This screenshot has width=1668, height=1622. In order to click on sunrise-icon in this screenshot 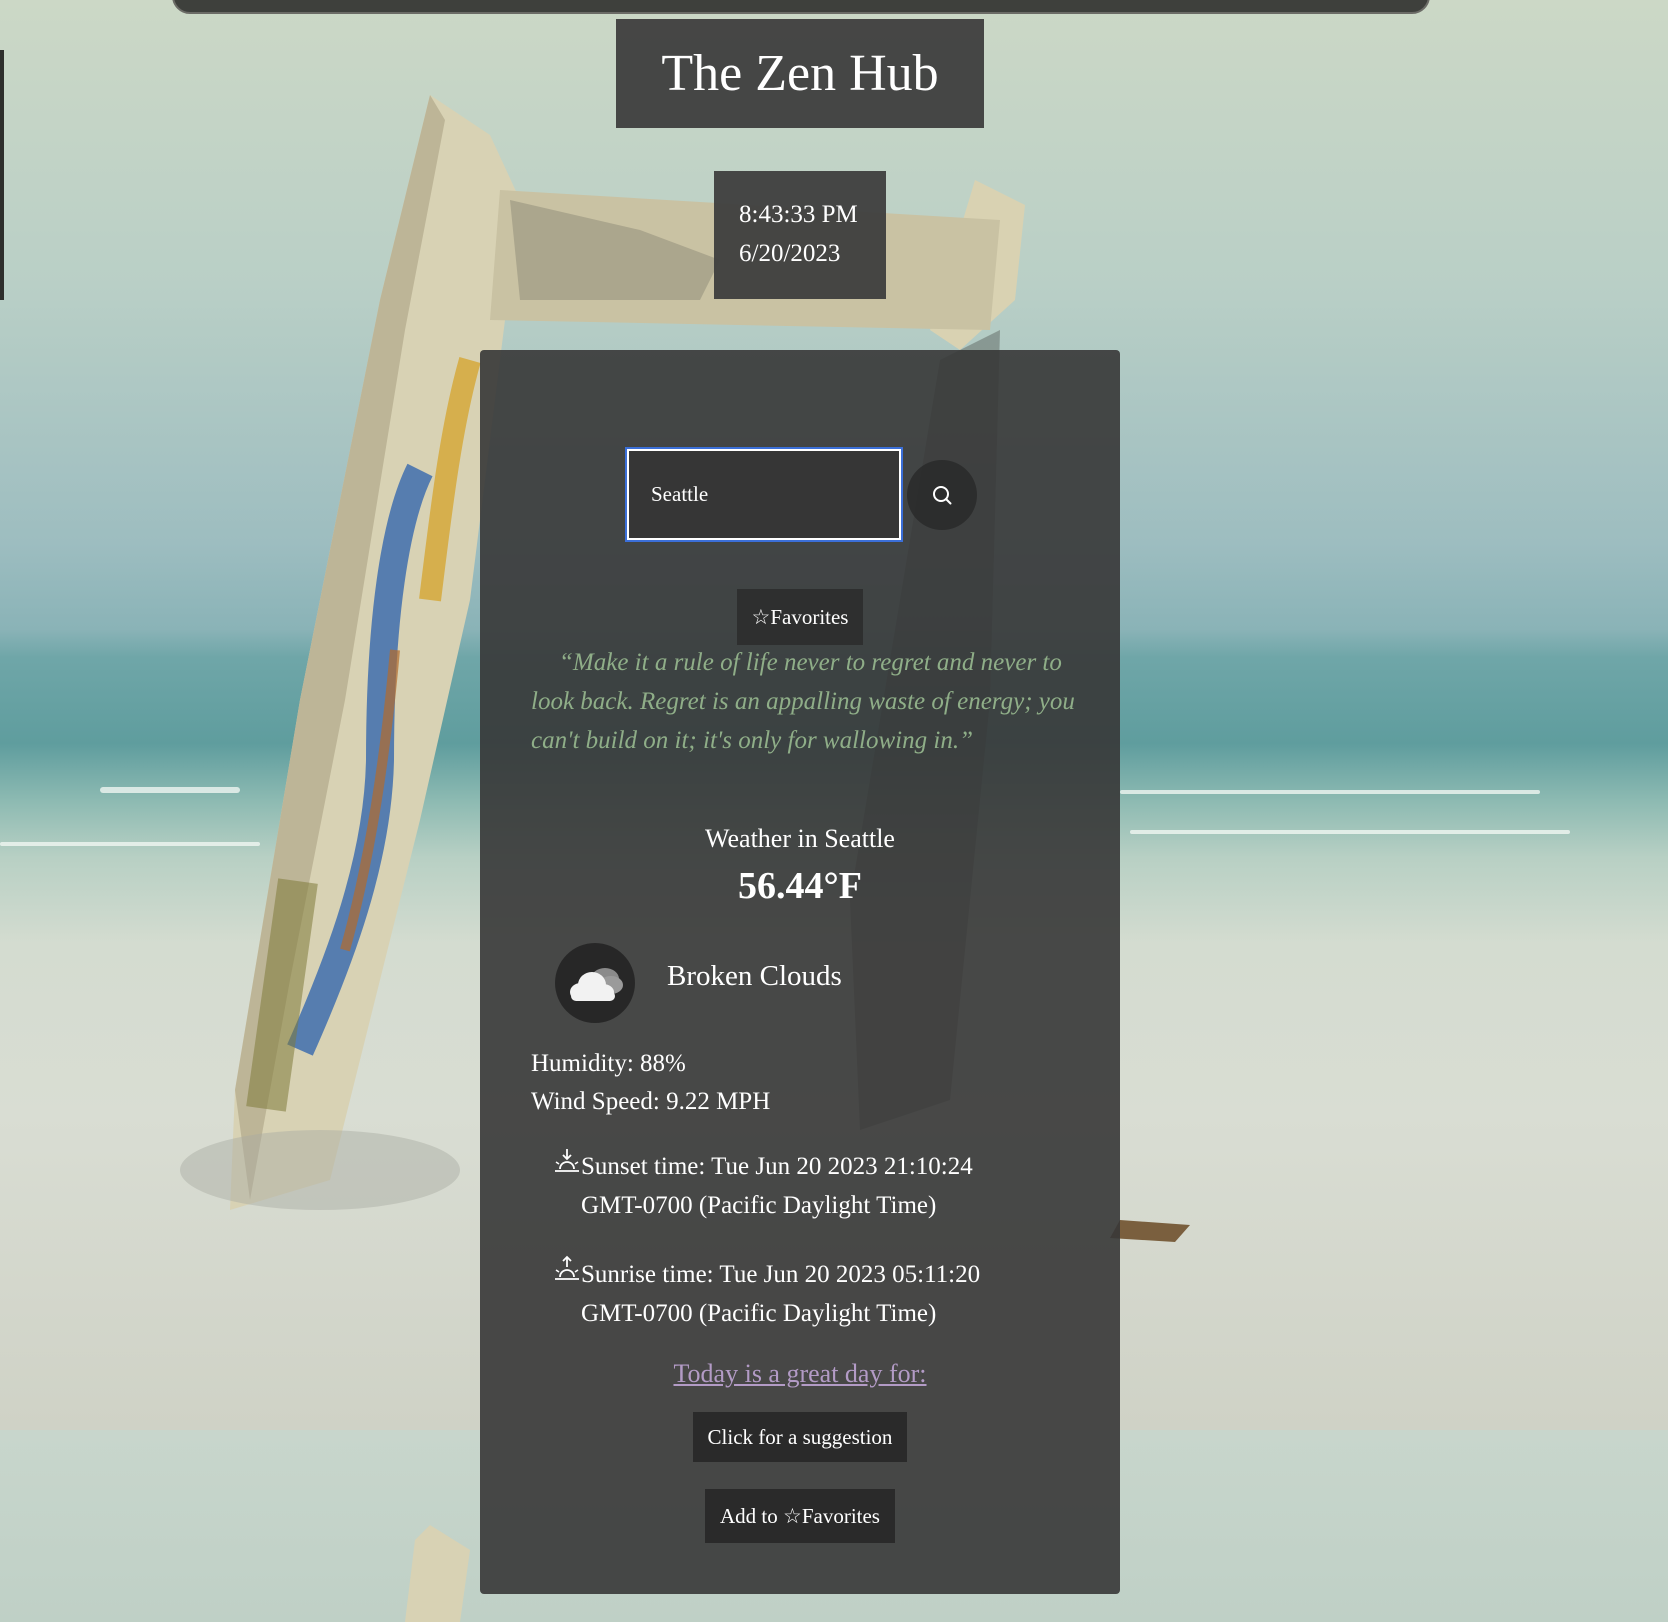, I will do `click(567, 1267)`.